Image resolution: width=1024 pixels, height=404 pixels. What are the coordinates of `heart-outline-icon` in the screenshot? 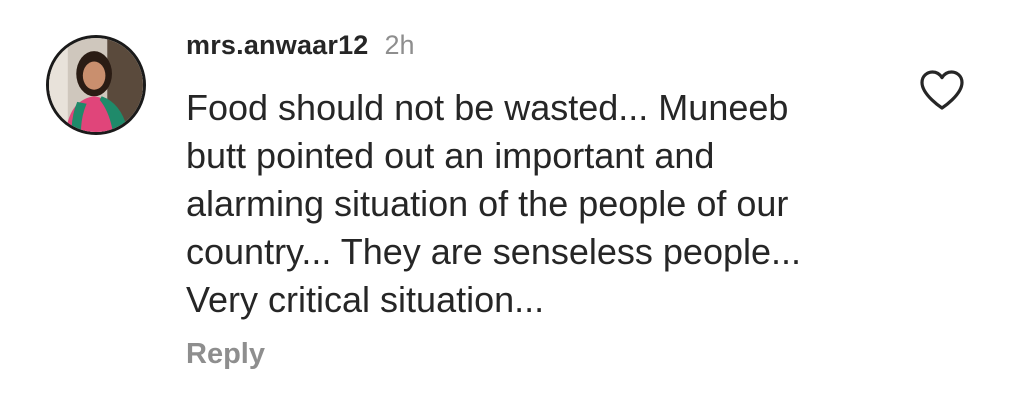 It's located at (942, 90).